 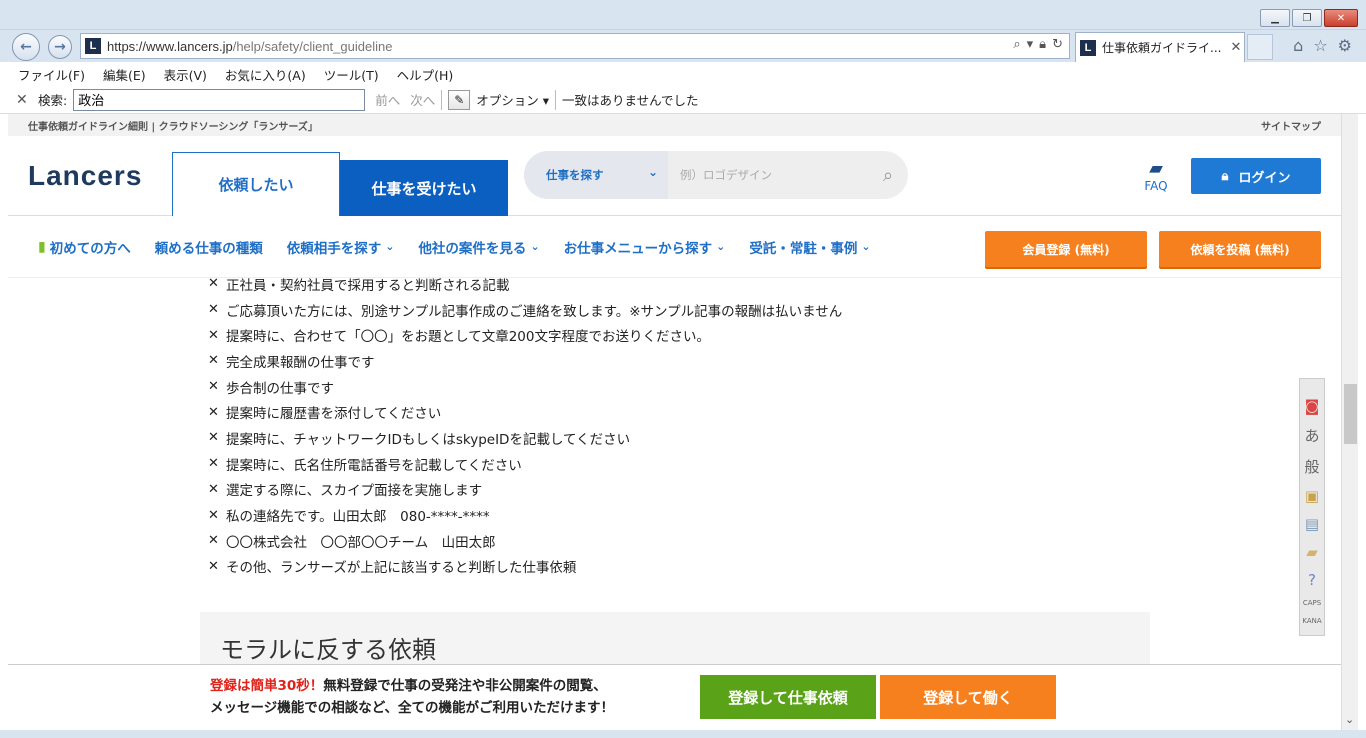 I want to click on browser-tab: L 仕事依頼ガイドライ... ✕, so click(x=1160, y=47).